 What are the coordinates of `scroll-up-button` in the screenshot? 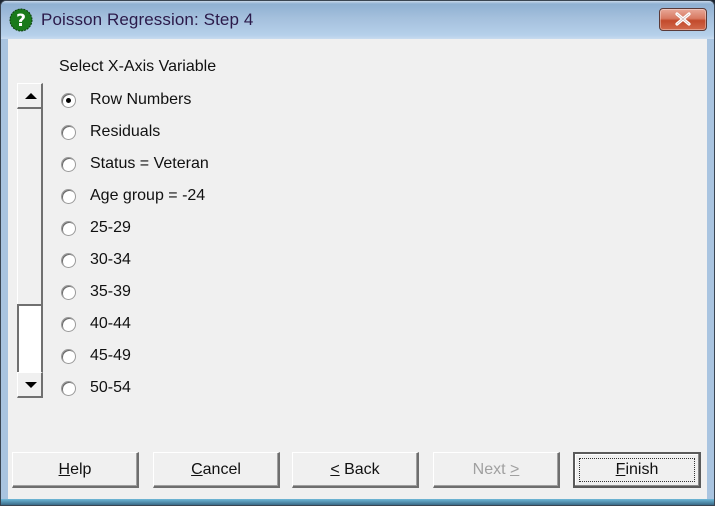 It's located at (30, 96).